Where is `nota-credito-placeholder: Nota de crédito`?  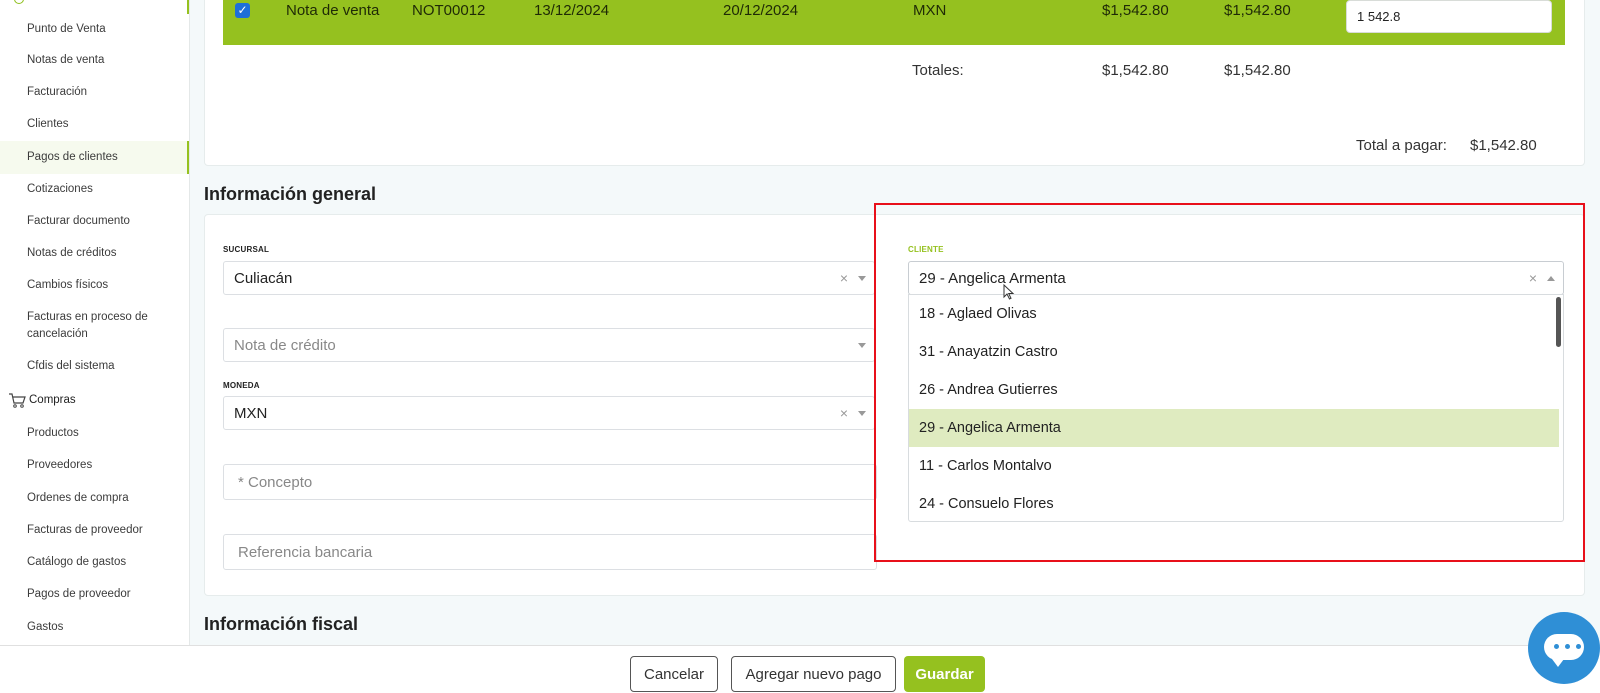 nota-credito-placeholder: Nota de crédito is located at coordinates (285, 345).